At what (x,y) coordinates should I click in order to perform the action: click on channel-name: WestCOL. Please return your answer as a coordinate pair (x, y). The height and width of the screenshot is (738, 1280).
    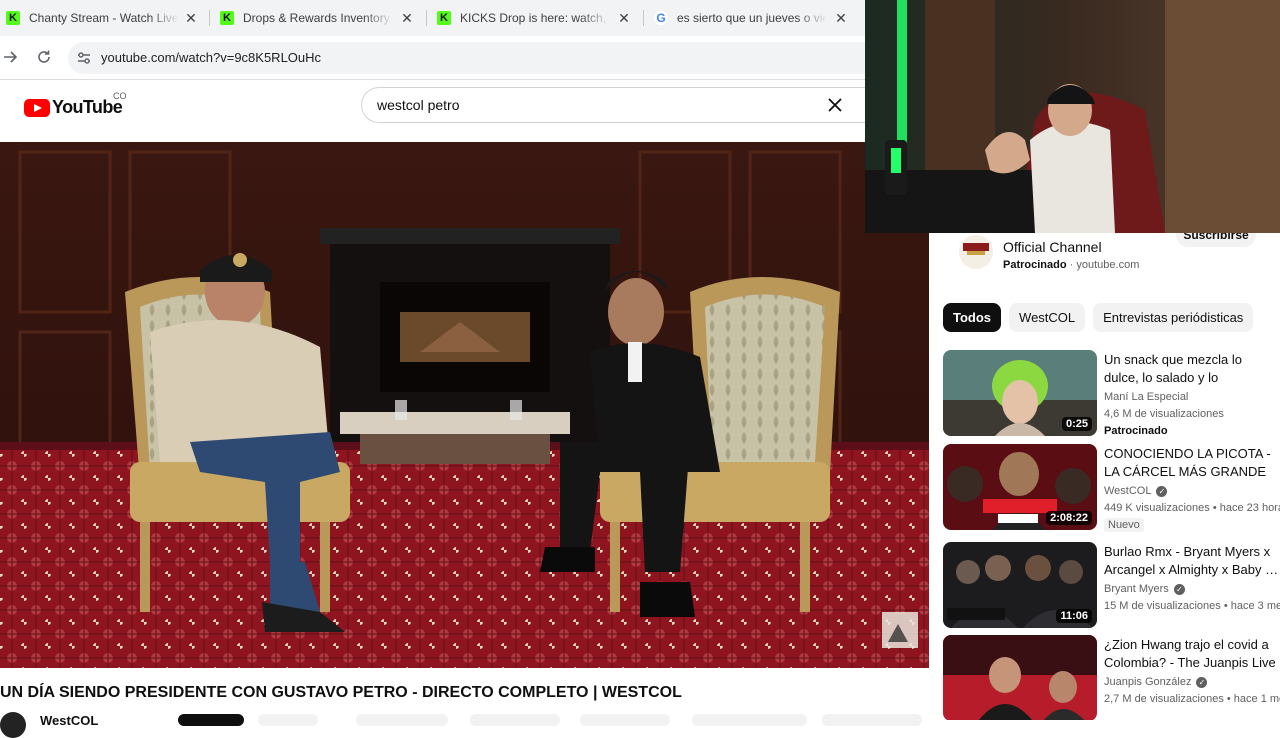
    Looking at the image, I should click on (69, 720).